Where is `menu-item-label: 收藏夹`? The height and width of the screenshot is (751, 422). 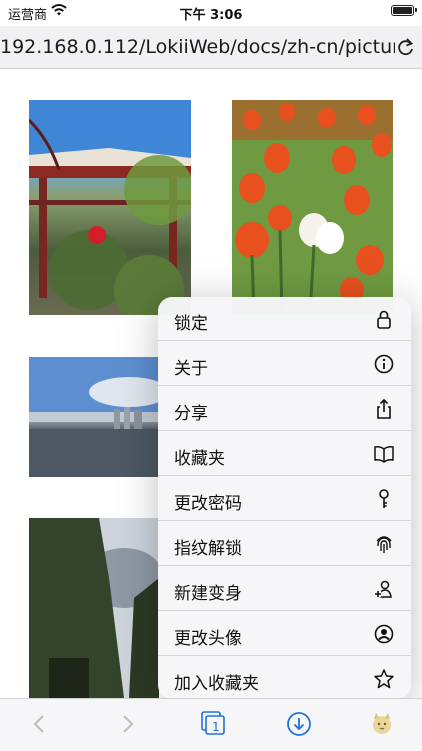 menu-item-label: 收藏夹 is located at coordinates (199, 458).